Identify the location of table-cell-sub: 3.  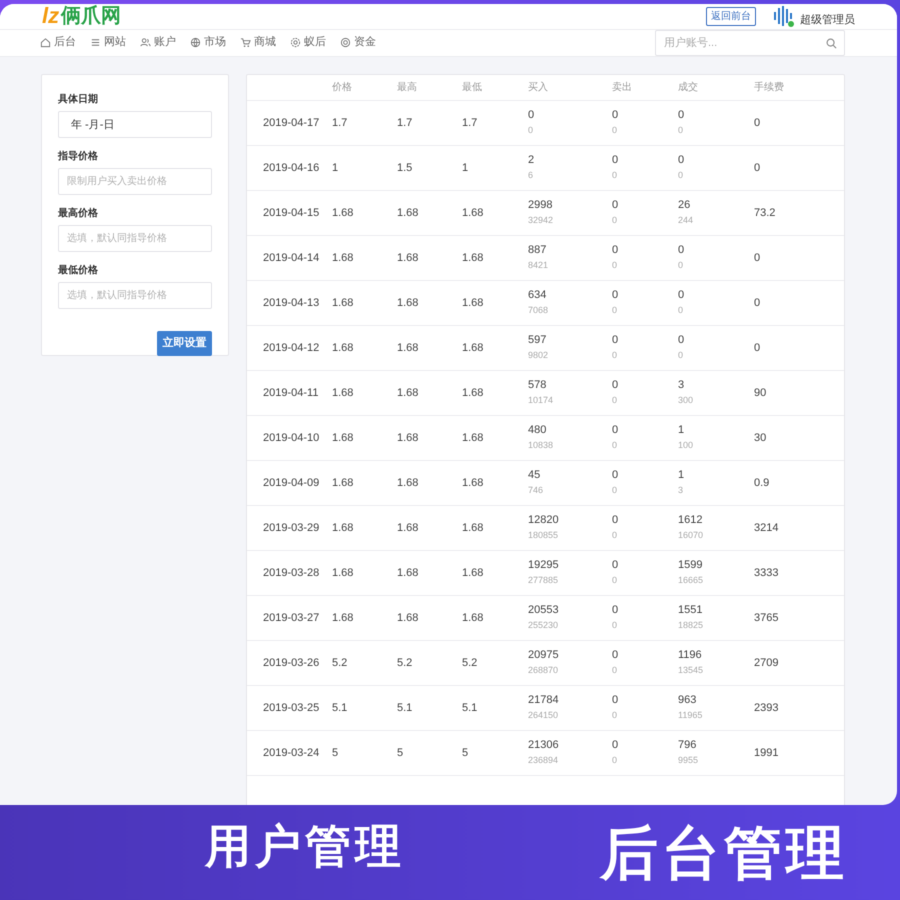
(681, 490).